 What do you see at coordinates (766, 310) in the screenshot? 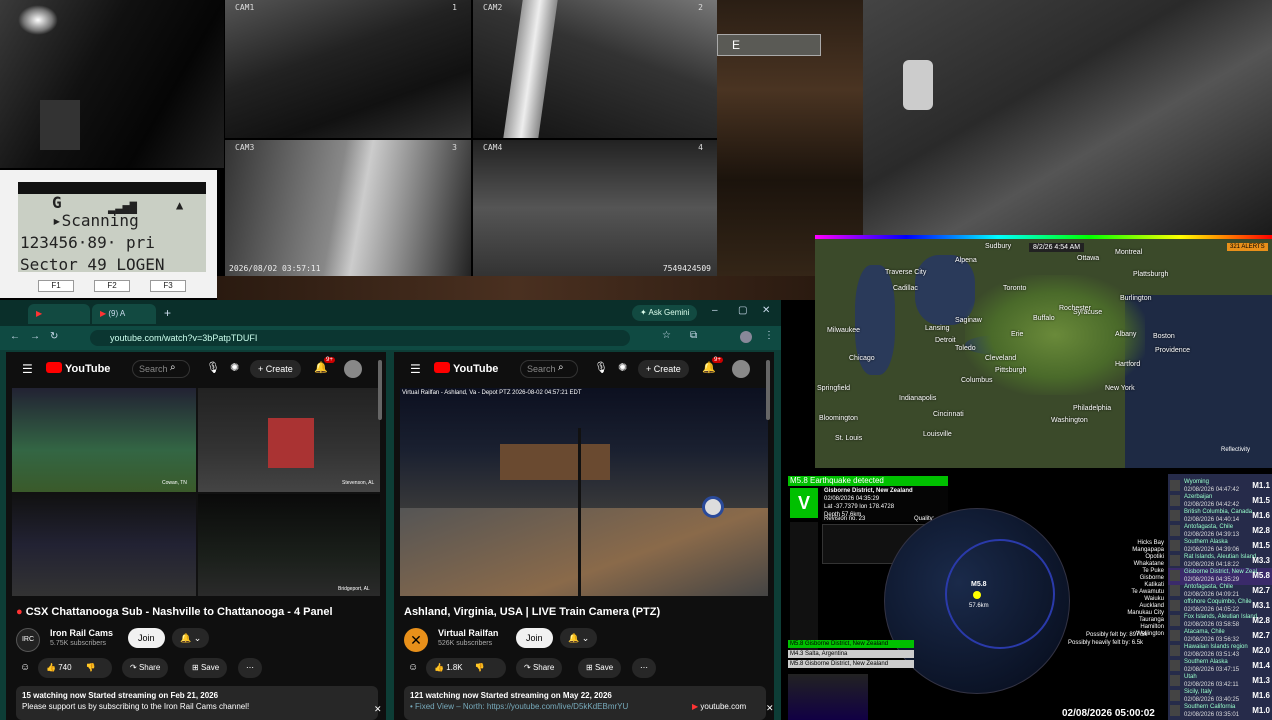
I see `close-window-icon: ✕` at bounding box center [766, 310].